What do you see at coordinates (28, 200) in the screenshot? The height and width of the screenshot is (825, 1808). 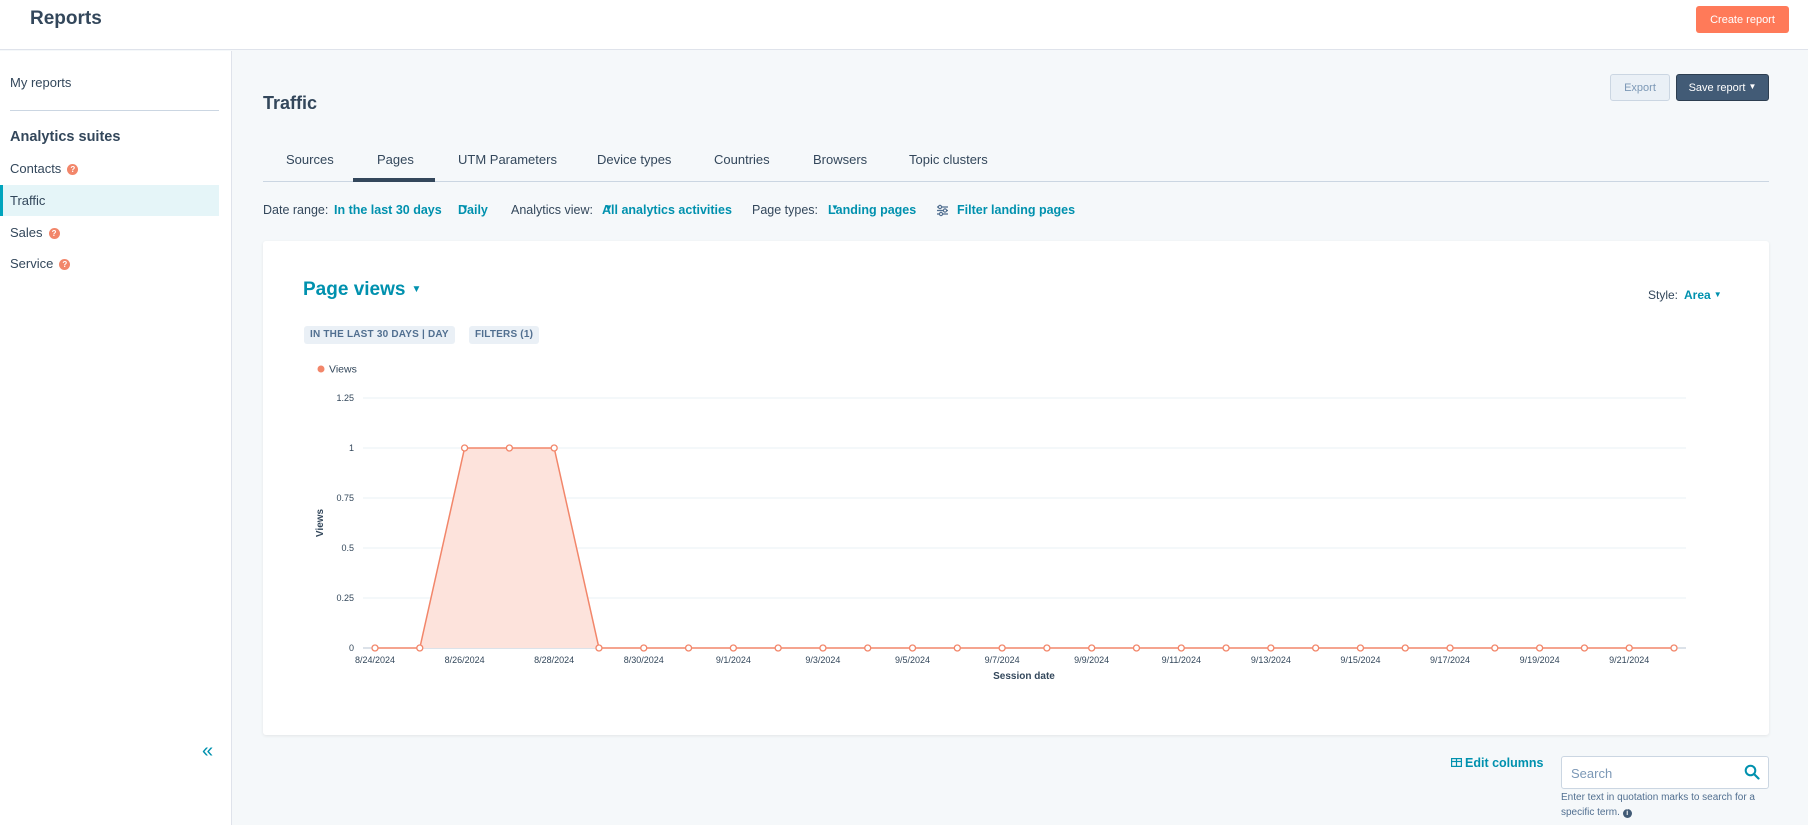 I see `sidebar-item-label: Traffic` at bounding box center [28, 200].